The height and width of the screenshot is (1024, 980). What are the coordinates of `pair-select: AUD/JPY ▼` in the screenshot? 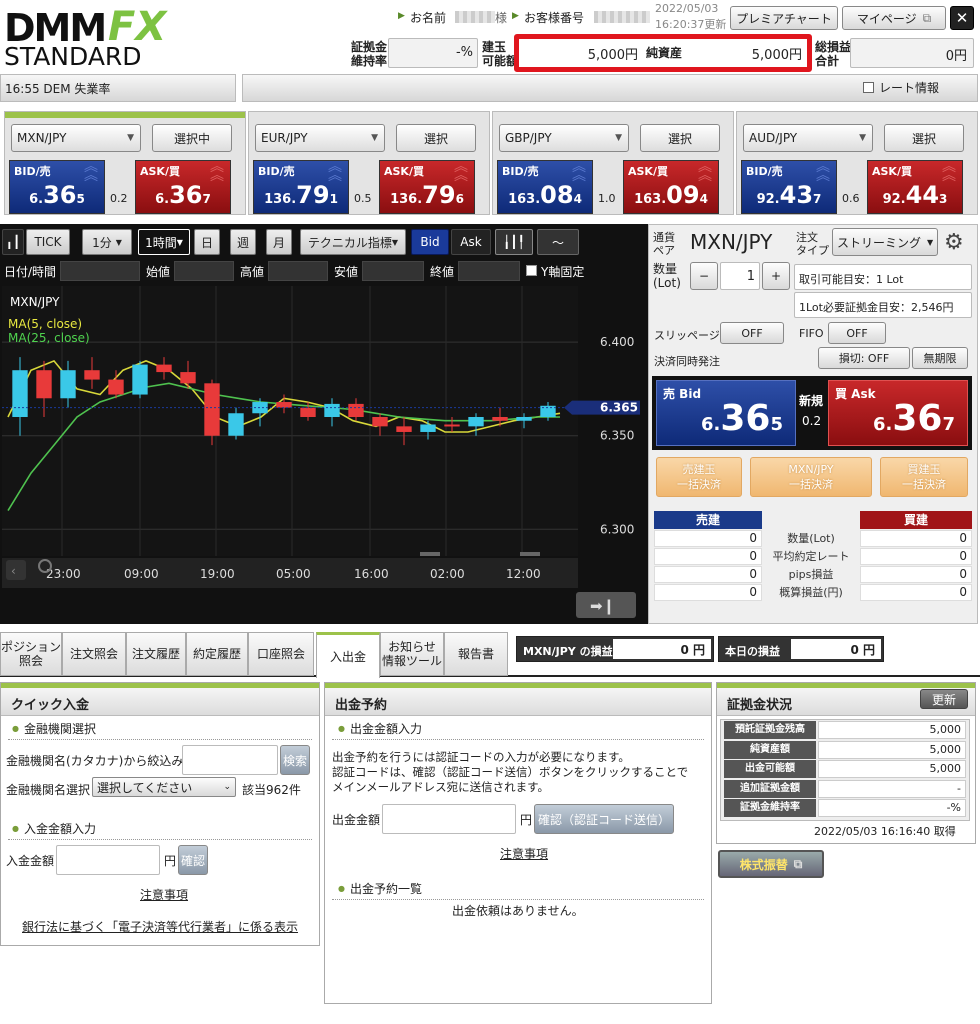 It's located at (808, 138).